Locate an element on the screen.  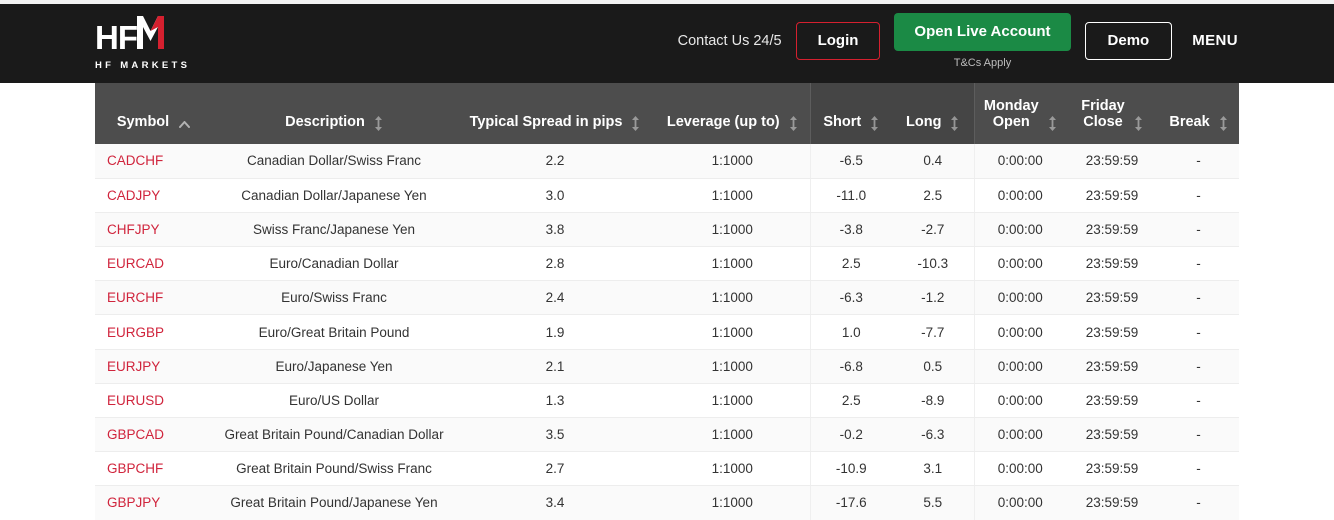
cell-symbol: GBPCHF is located at coordinates (154, 469).